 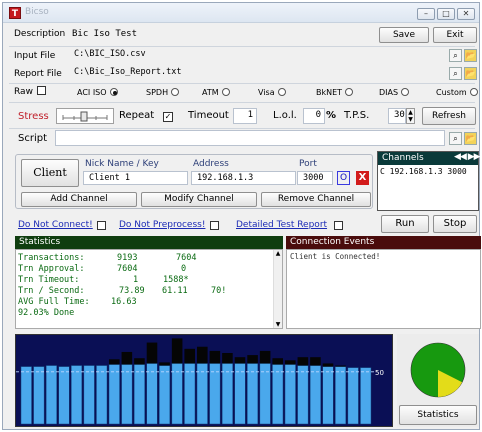 What do you see at coordinates (79, 199) in the screenshot?
I see `add-channel-button: Add Channel` at bounding box center [79, 199].